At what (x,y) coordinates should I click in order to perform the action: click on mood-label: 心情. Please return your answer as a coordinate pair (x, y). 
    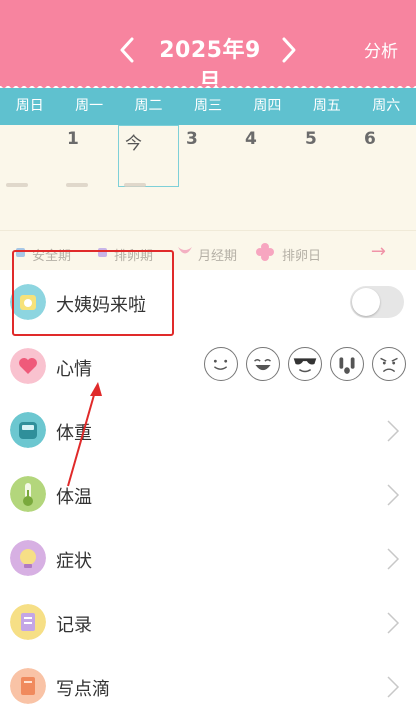
    Looking at the image, I should click on (74, 369).